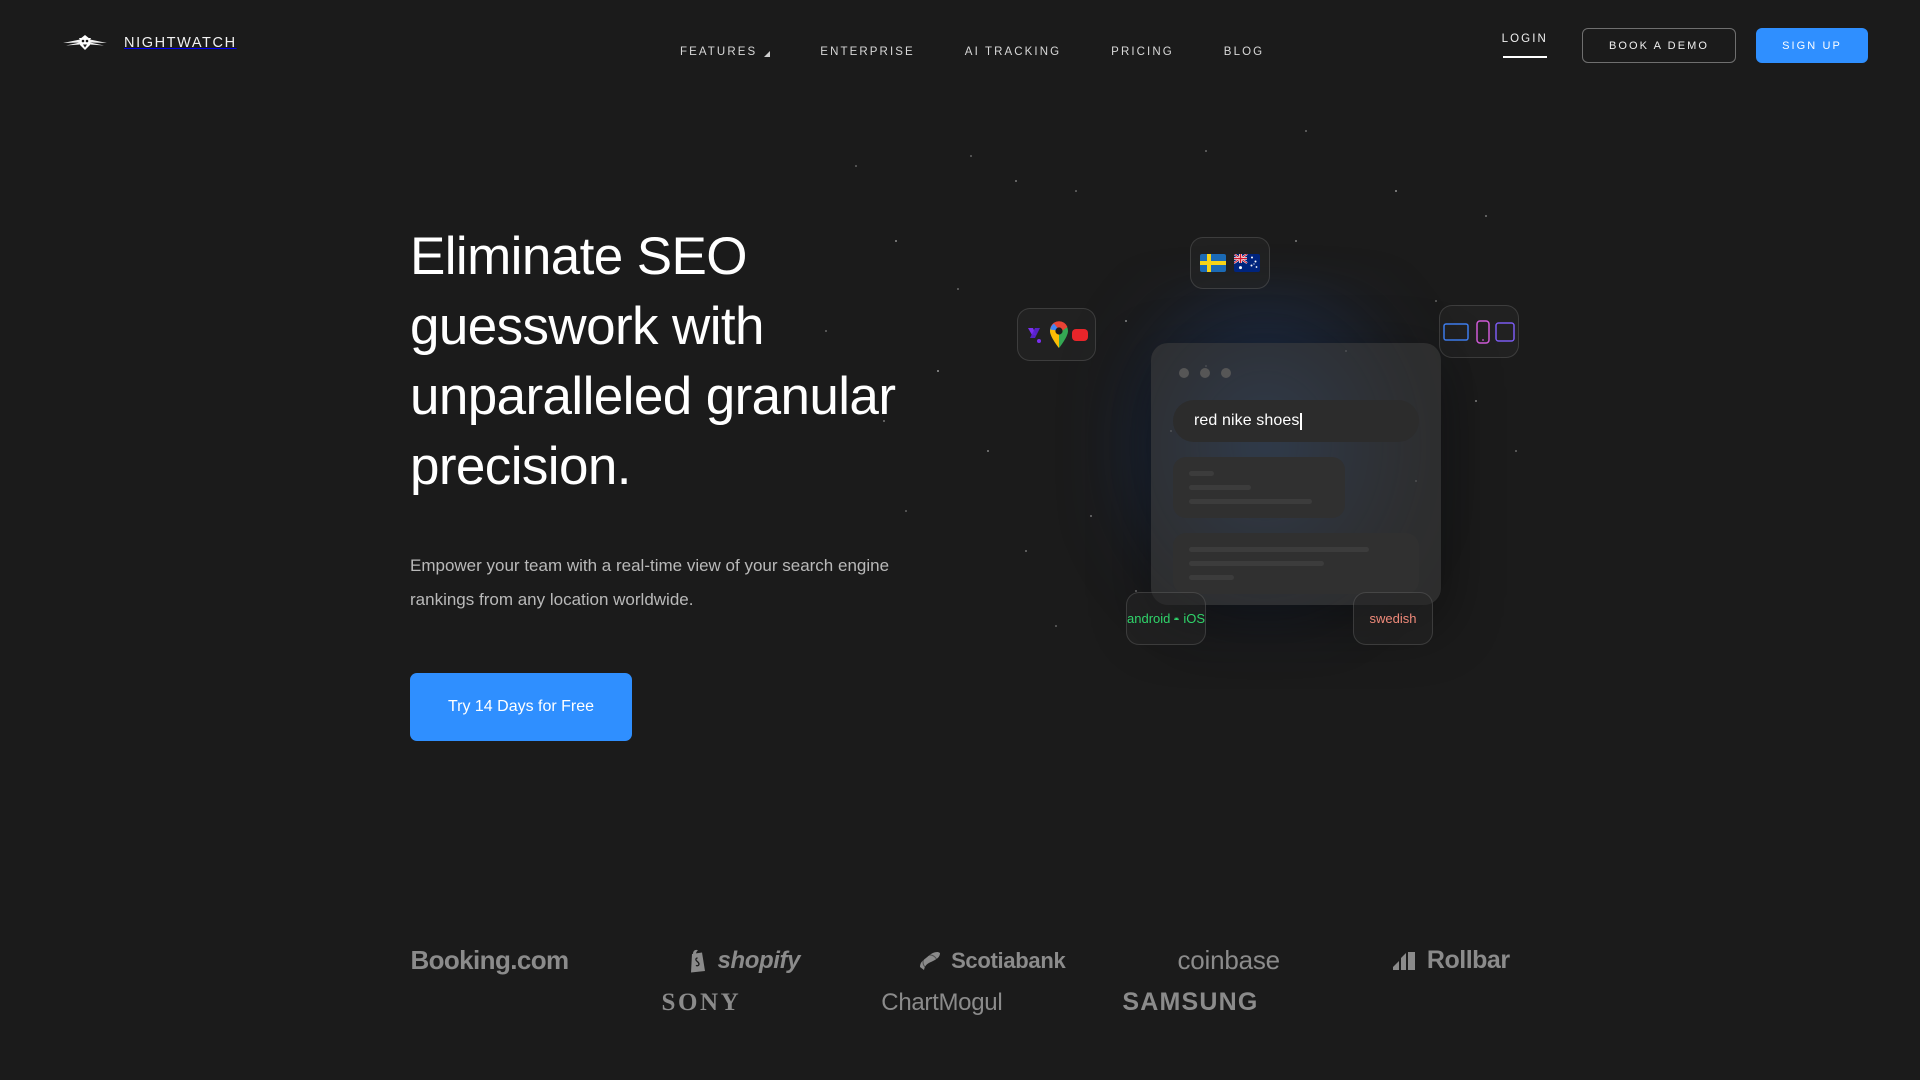 This screenshot has width=1920, height=1080. I want to click on search-input: red nike shoes, so click(1296, 421).